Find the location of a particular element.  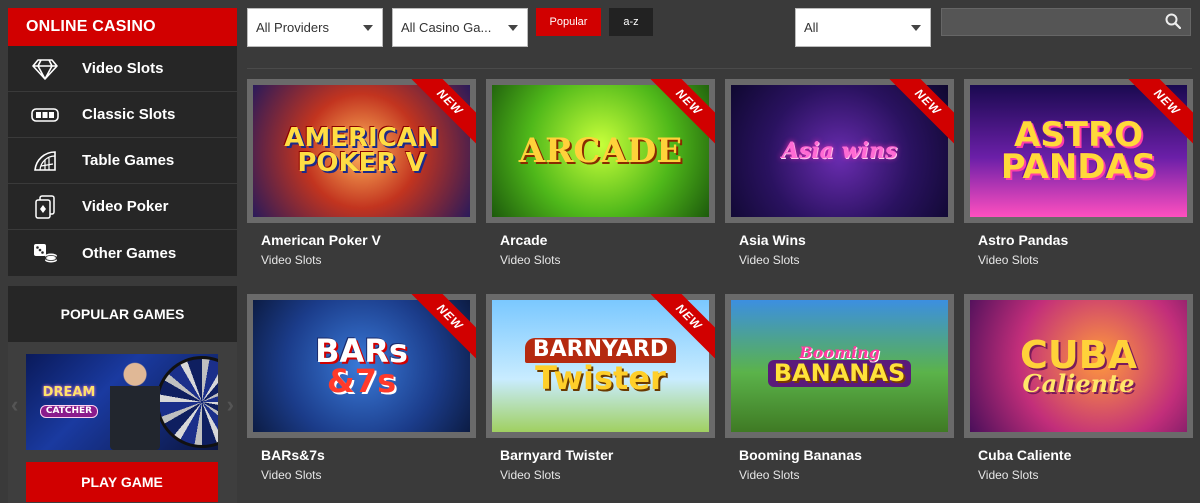

game-logo-text: ARCADE is located at coordinates (600, 150).